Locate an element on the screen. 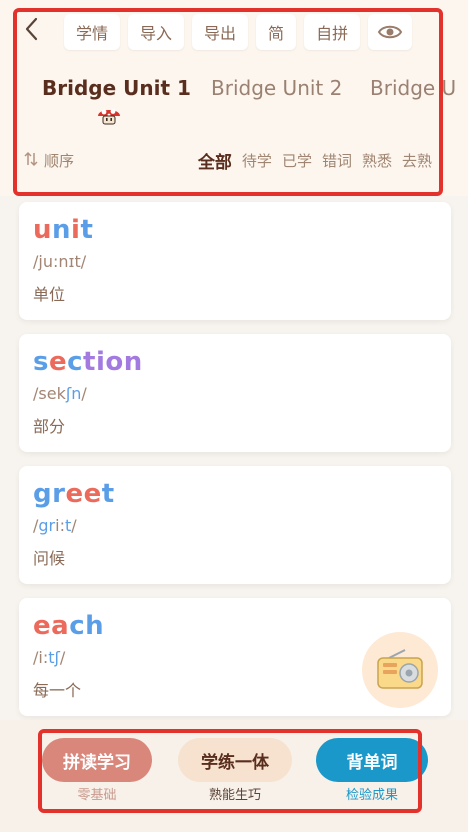 Image resolution: width=468 pixels, height=832 pixels. import-button: 导入 is located at coordinates (156, 32).